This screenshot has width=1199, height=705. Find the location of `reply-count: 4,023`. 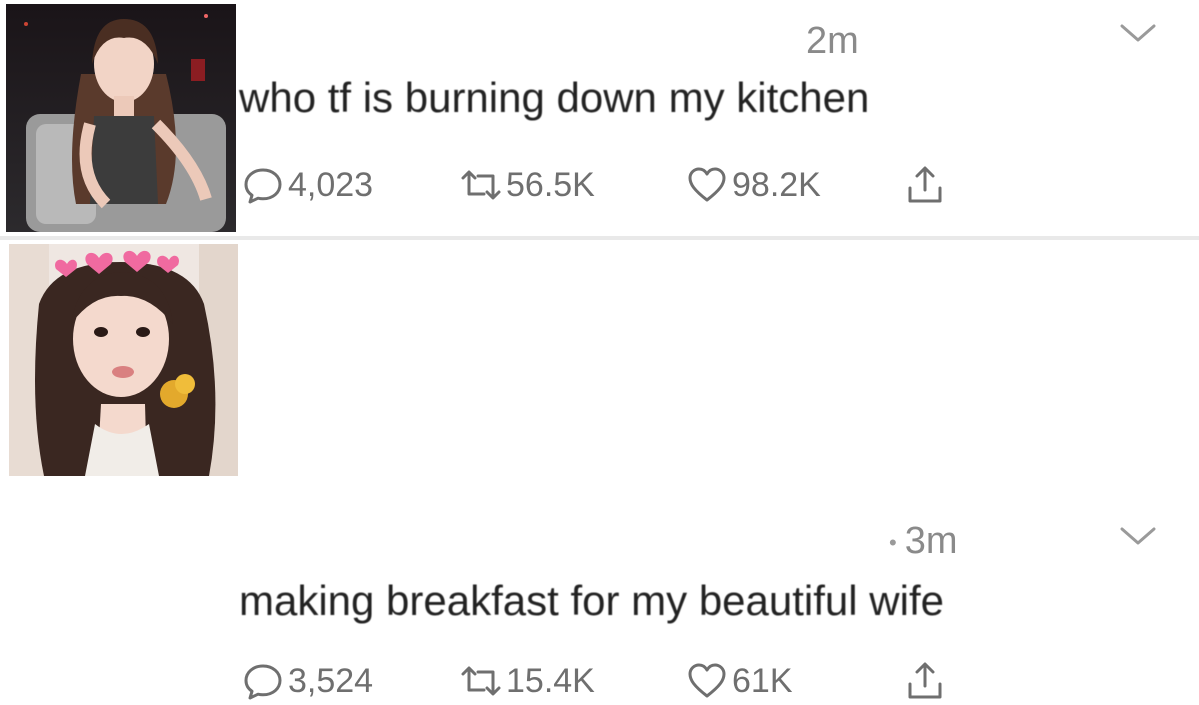

reply-count: 4,023 is located at coordinates (331, 184).